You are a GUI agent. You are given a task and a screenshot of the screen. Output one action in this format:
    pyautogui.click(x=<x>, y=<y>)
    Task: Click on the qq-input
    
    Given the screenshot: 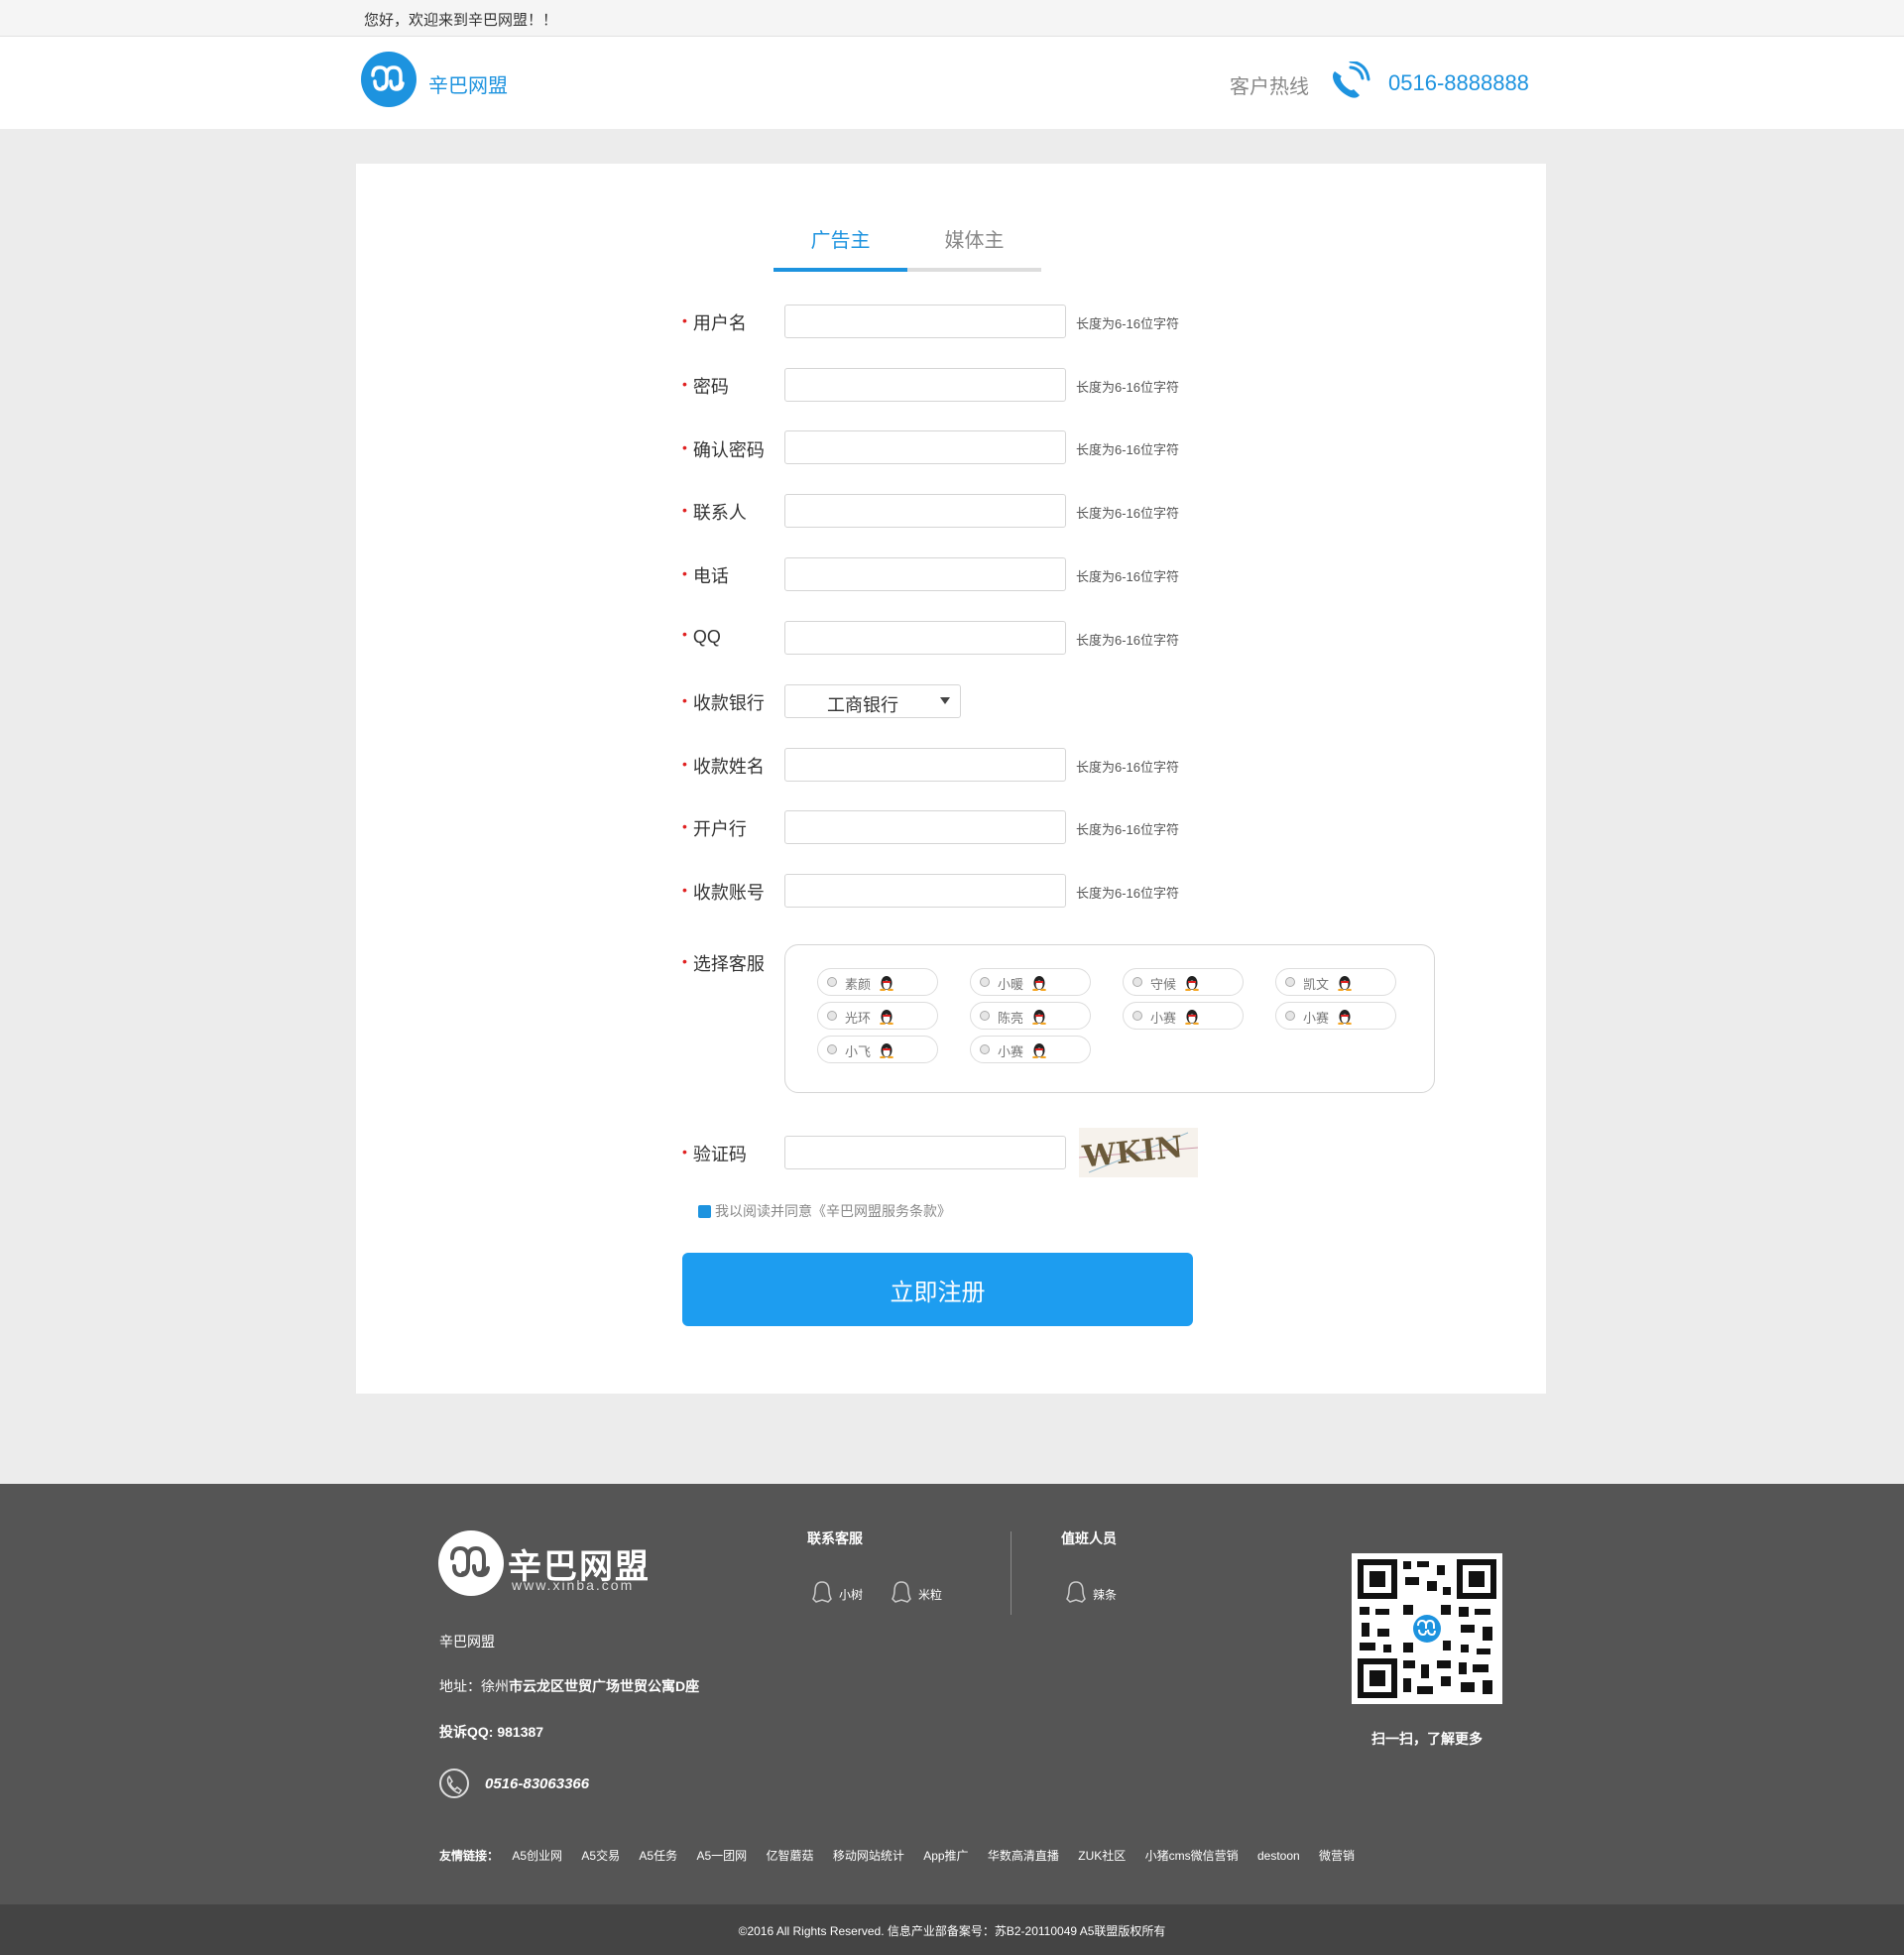 What is the action you would take?
    pyautogui.click(x=925, y=638)
    